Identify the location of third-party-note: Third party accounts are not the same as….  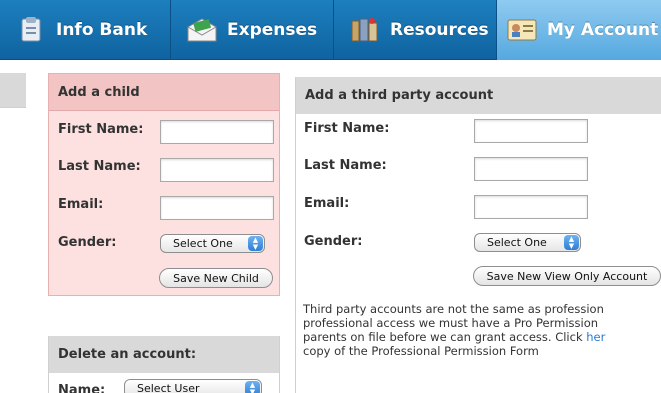
(482, 330).